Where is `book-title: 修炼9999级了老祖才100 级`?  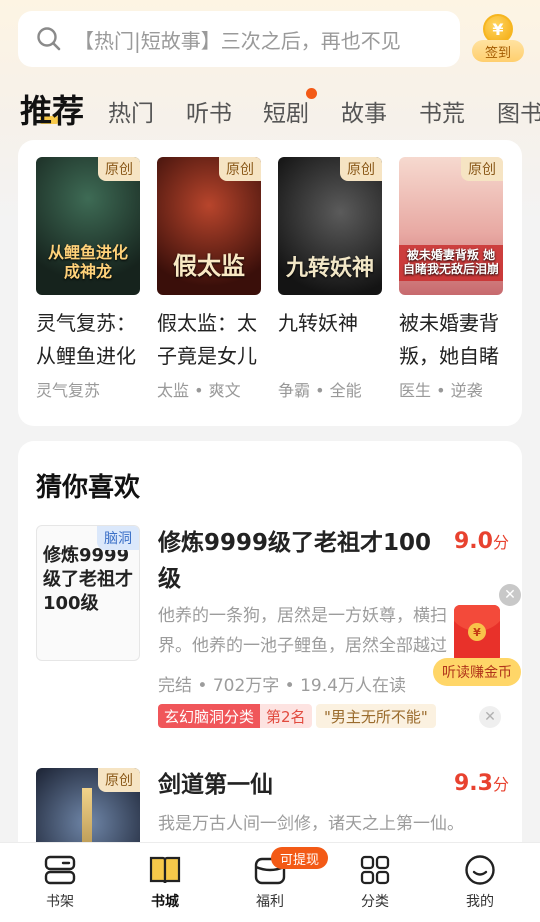
book-title: 修炼9999级了老祖才100 级 is located at coordinates (296, 561).